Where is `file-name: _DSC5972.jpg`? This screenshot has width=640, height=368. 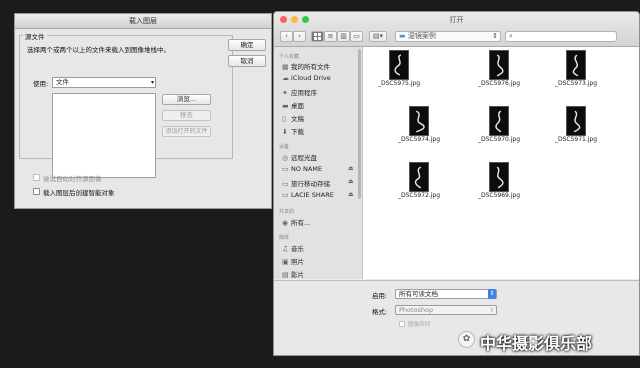 file-name: _DSC5972.jpg is located at coordinates (419, 195).